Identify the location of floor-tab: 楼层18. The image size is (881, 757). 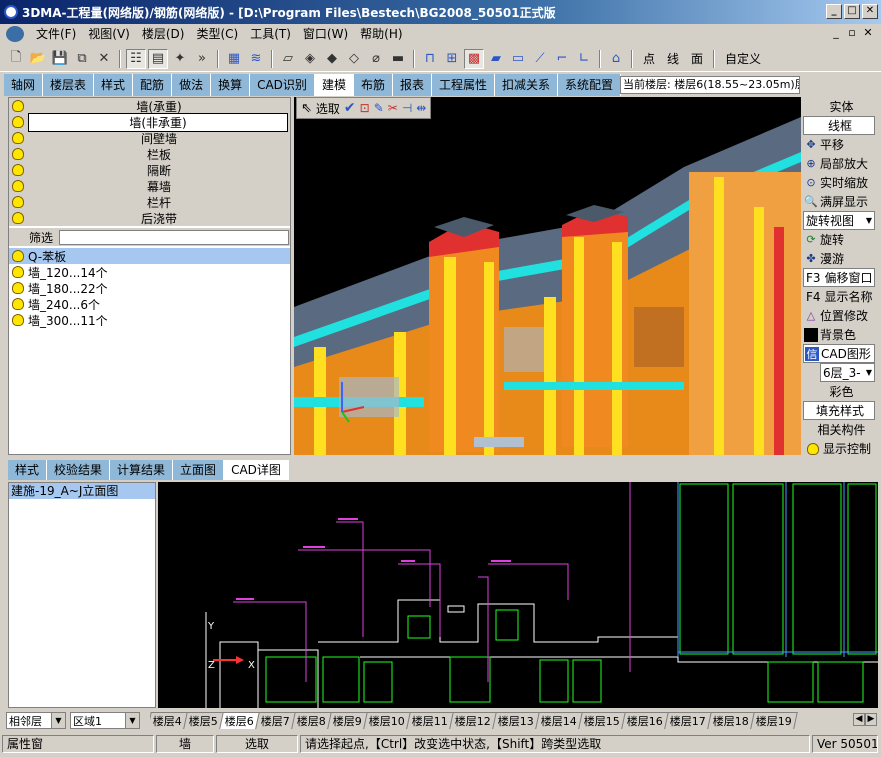
(731, 720).